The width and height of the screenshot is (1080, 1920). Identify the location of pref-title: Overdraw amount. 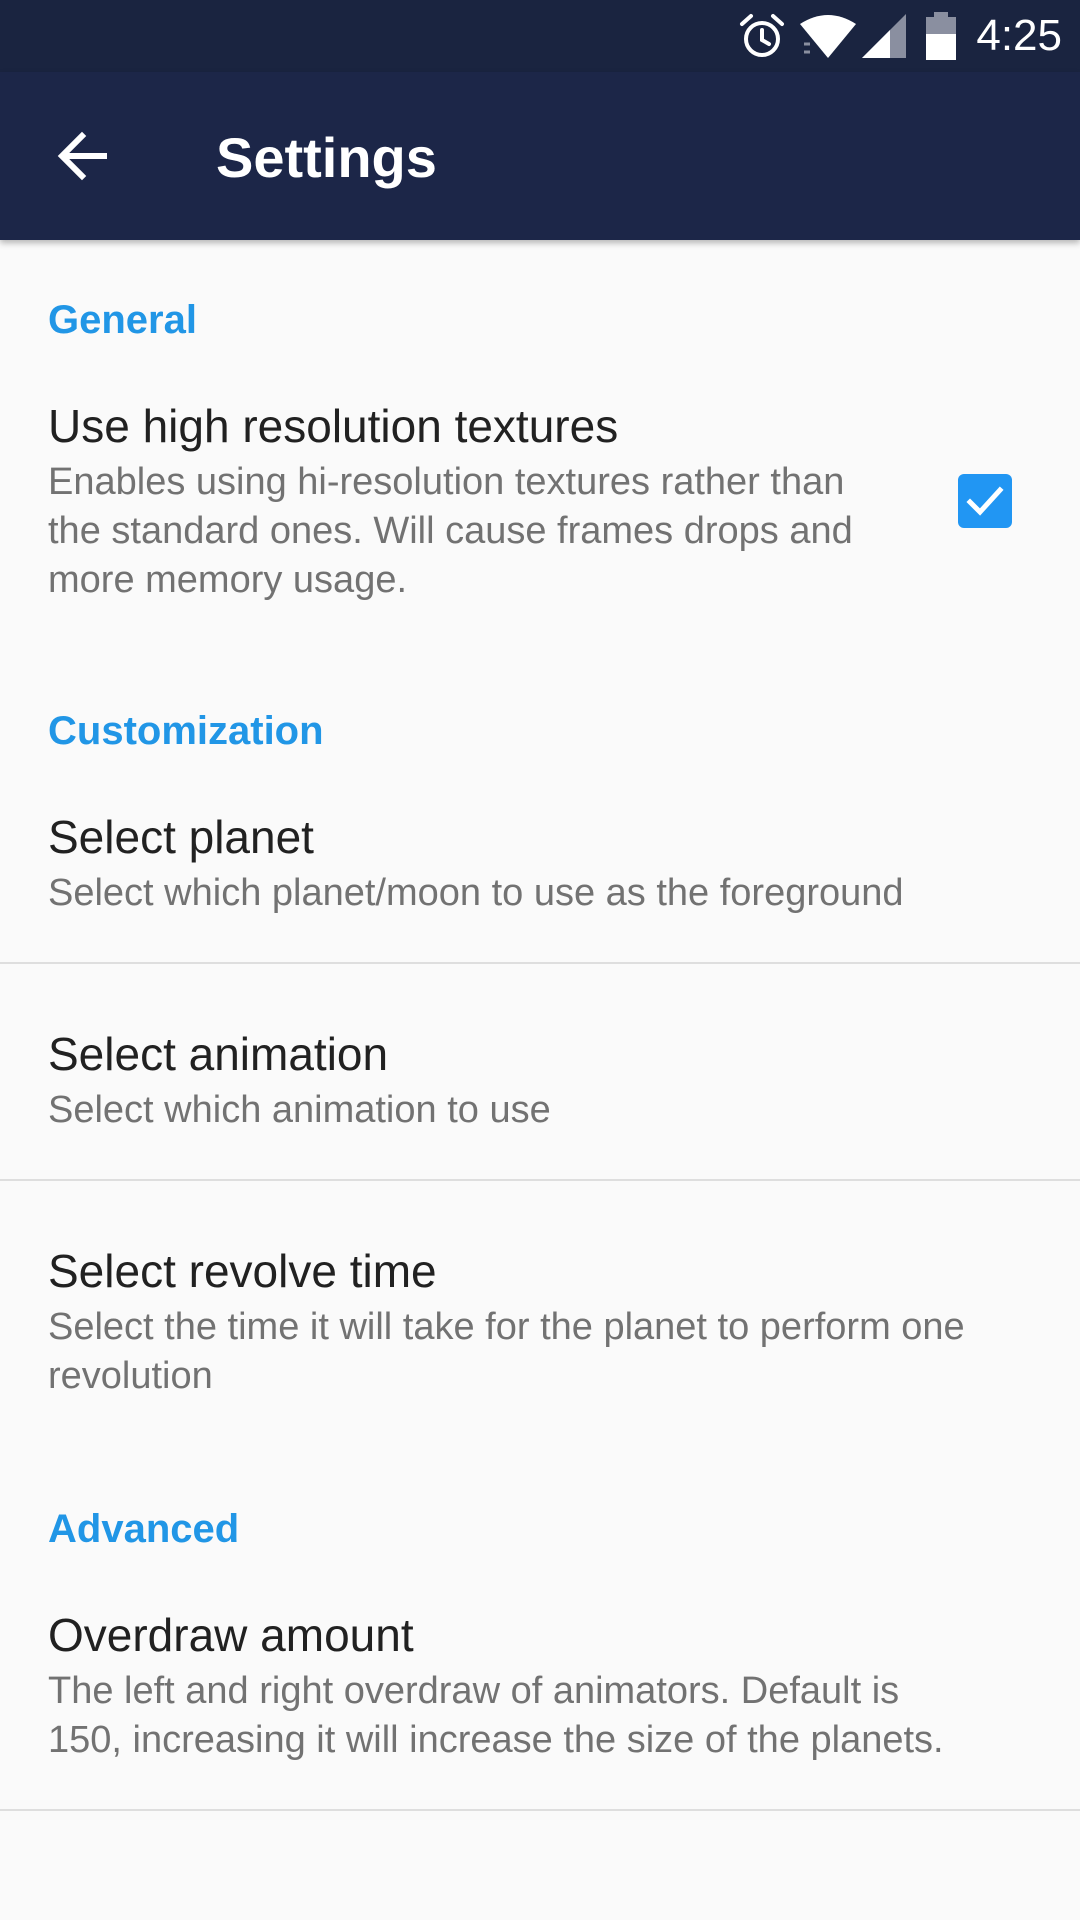
(231, 1635).